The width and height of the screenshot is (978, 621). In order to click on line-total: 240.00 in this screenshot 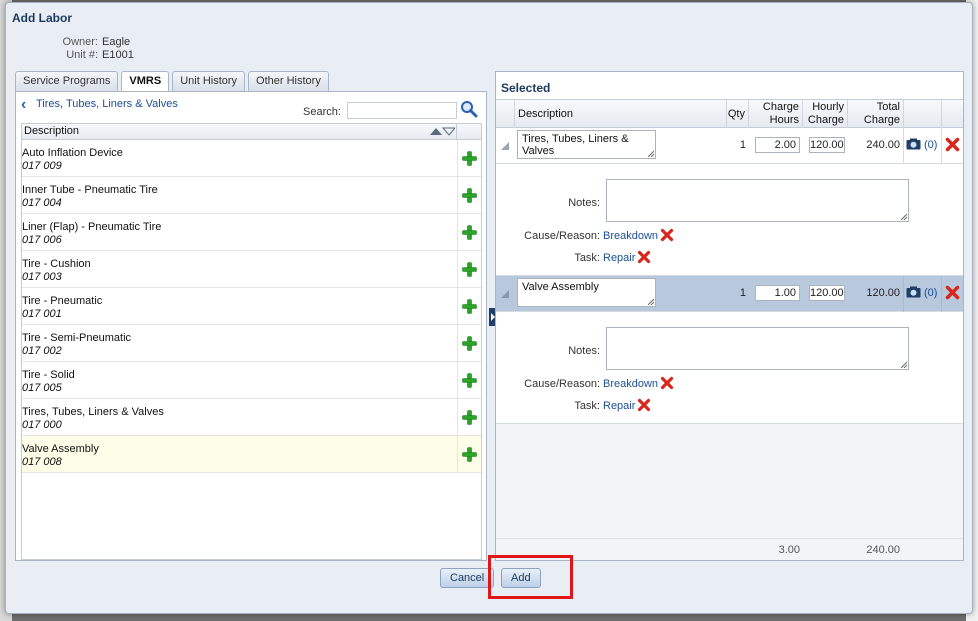, I will do `click(883, 145)`.